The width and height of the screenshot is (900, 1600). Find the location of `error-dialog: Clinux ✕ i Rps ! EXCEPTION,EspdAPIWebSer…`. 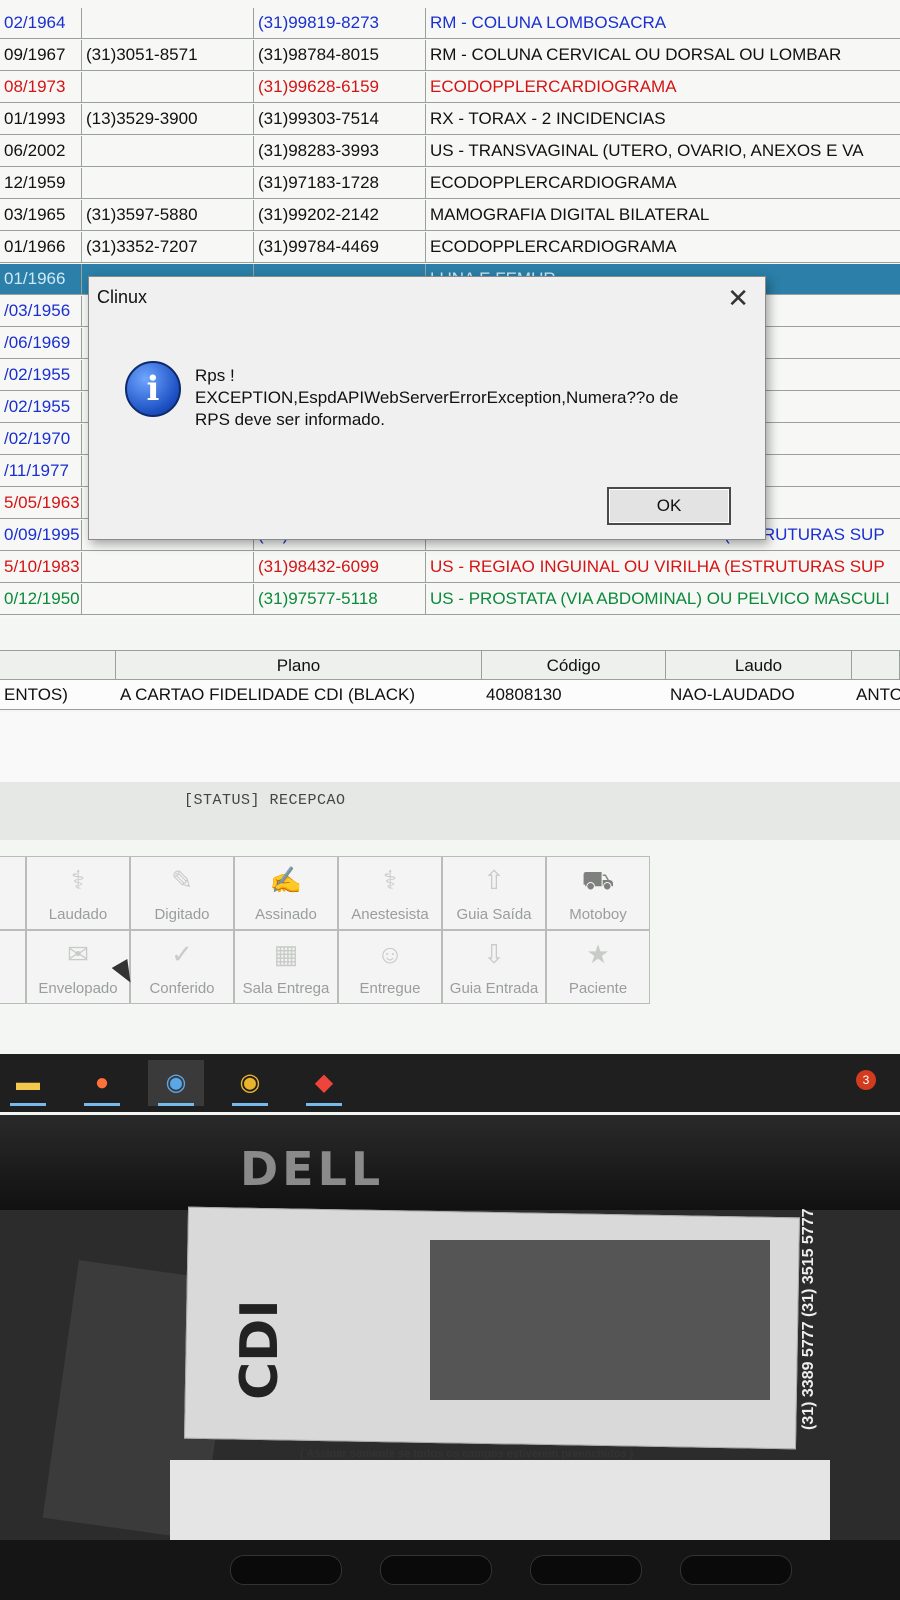

error-dialog: Clinux ✕ i Rps ! EXCEPTION,EspdAPIWebSer… is located at coordinates (427, 408).